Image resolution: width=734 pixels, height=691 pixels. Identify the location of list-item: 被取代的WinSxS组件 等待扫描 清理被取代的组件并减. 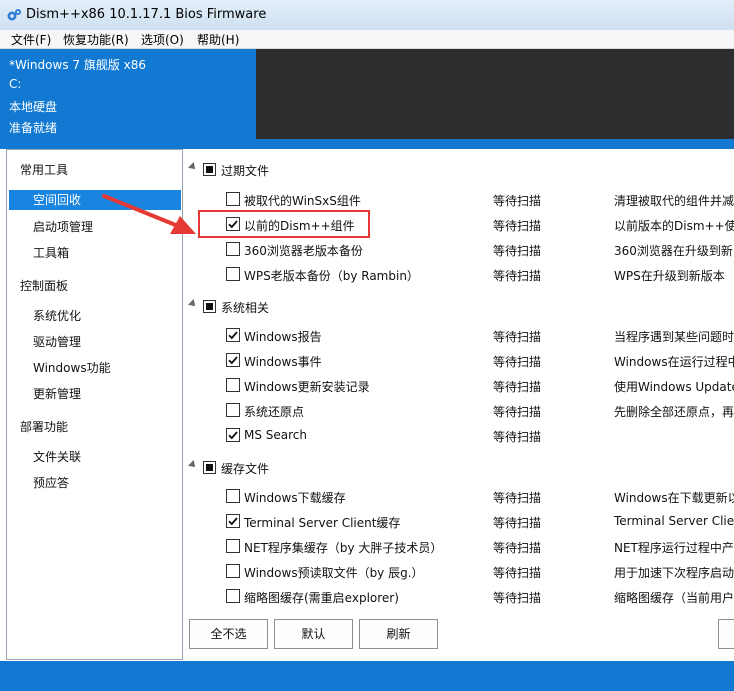
(460, 199).